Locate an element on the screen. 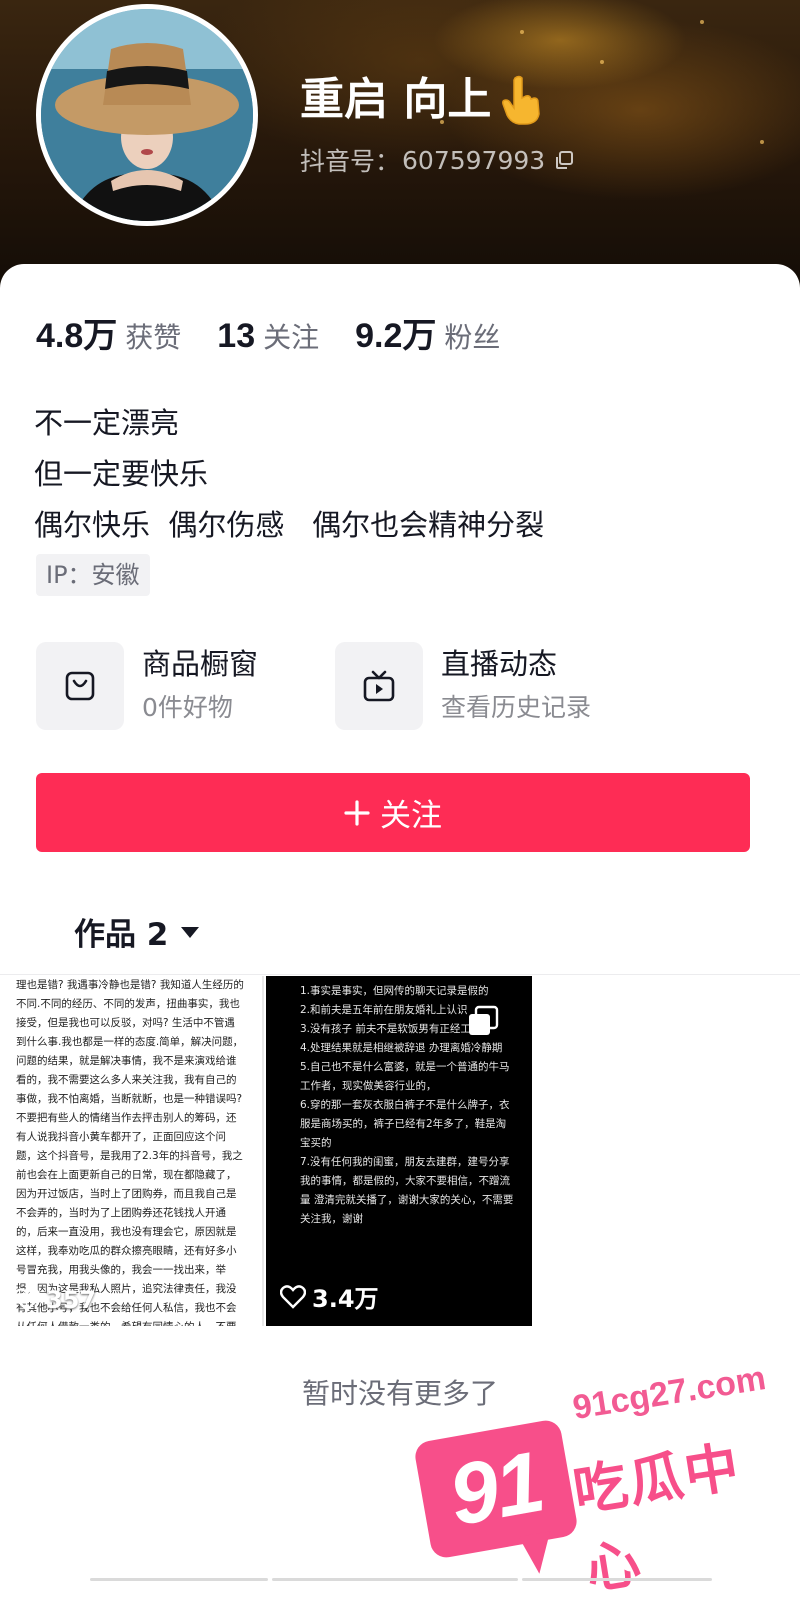 The height and width of the screenshot is (1604, 800). video-likes: 3.4万 is located at coordinates (329, 1296).